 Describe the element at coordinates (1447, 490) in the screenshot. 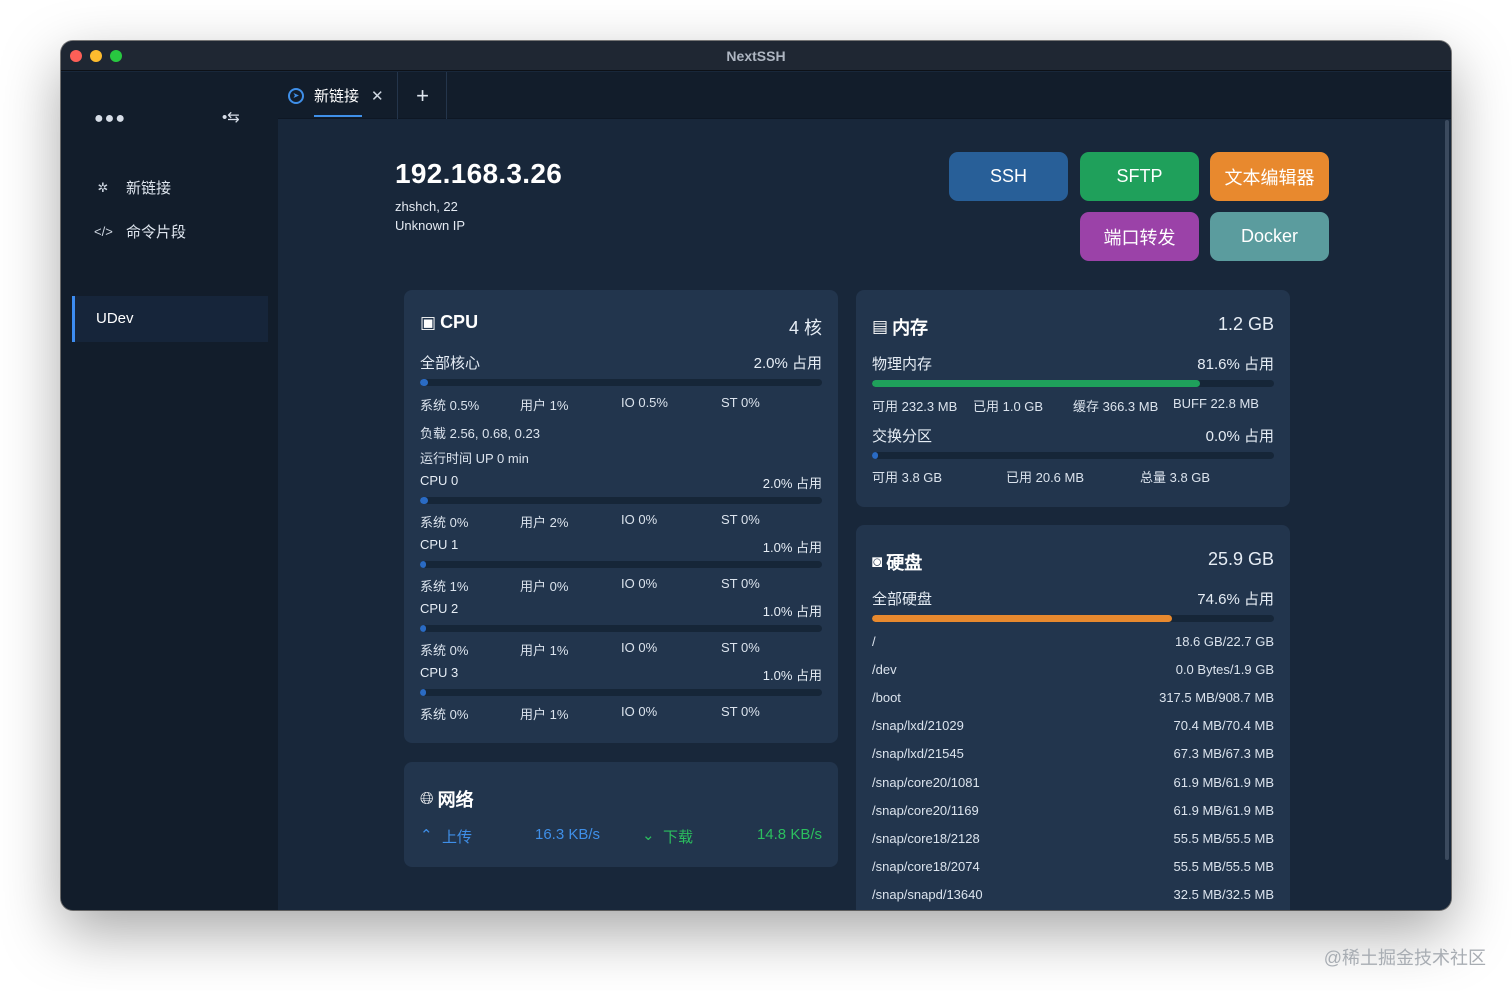

I see `scrollbar` at that location.